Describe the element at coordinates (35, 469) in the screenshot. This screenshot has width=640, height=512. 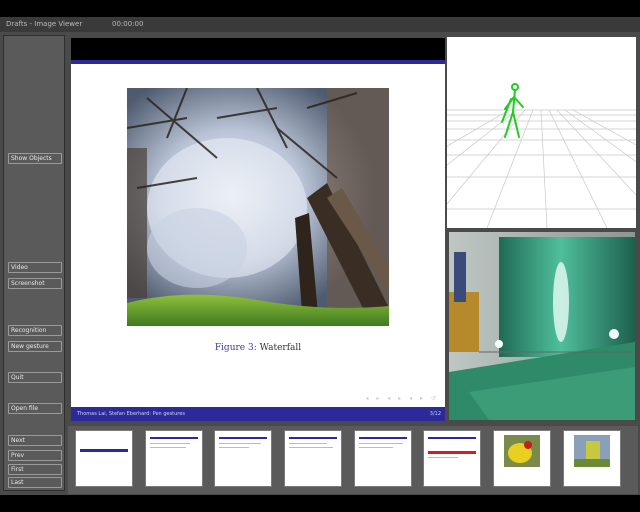
I see `first-button-visible: First` at that location.